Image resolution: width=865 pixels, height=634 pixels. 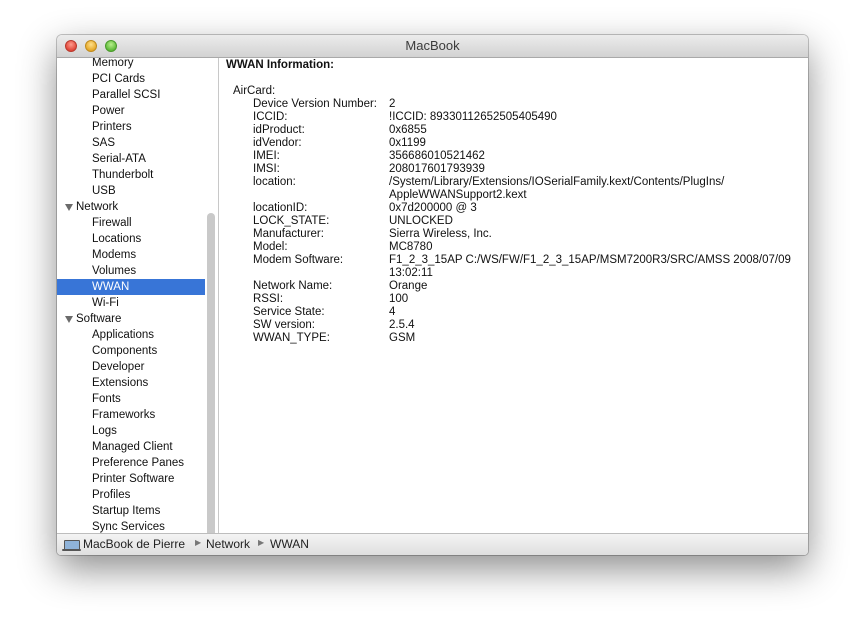 I want to click on breadcrumb-wwan: WWAN, so click(x=289, y=544).